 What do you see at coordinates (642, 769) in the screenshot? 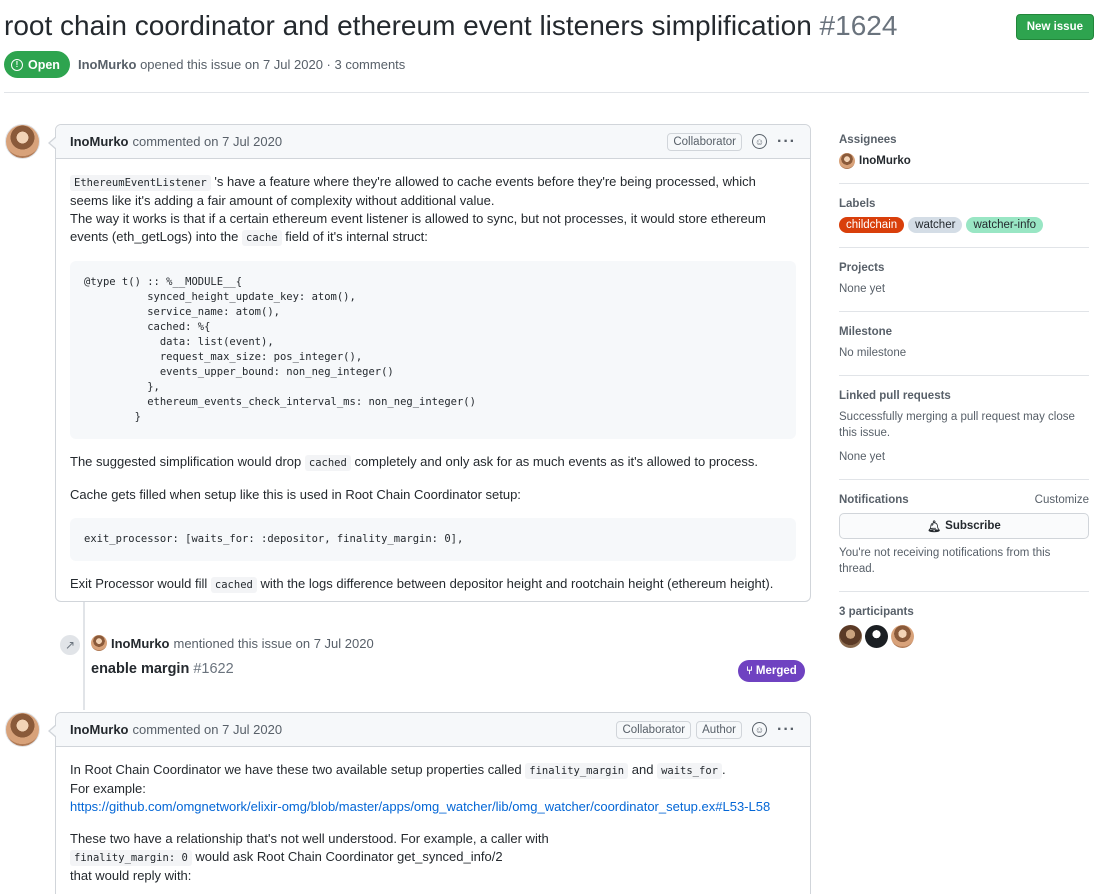
I see `text: and` at bounding box center [642, 769].